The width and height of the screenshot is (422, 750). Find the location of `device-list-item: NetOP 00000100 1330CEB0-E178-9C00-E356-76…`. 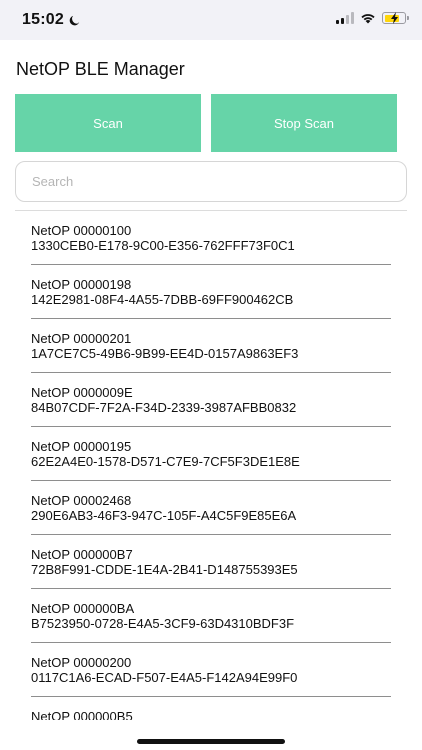

device-list-item: NetOP 00000100 1330CEB0-E178-9C00-E356-76… is located at coordinates (211, 238).